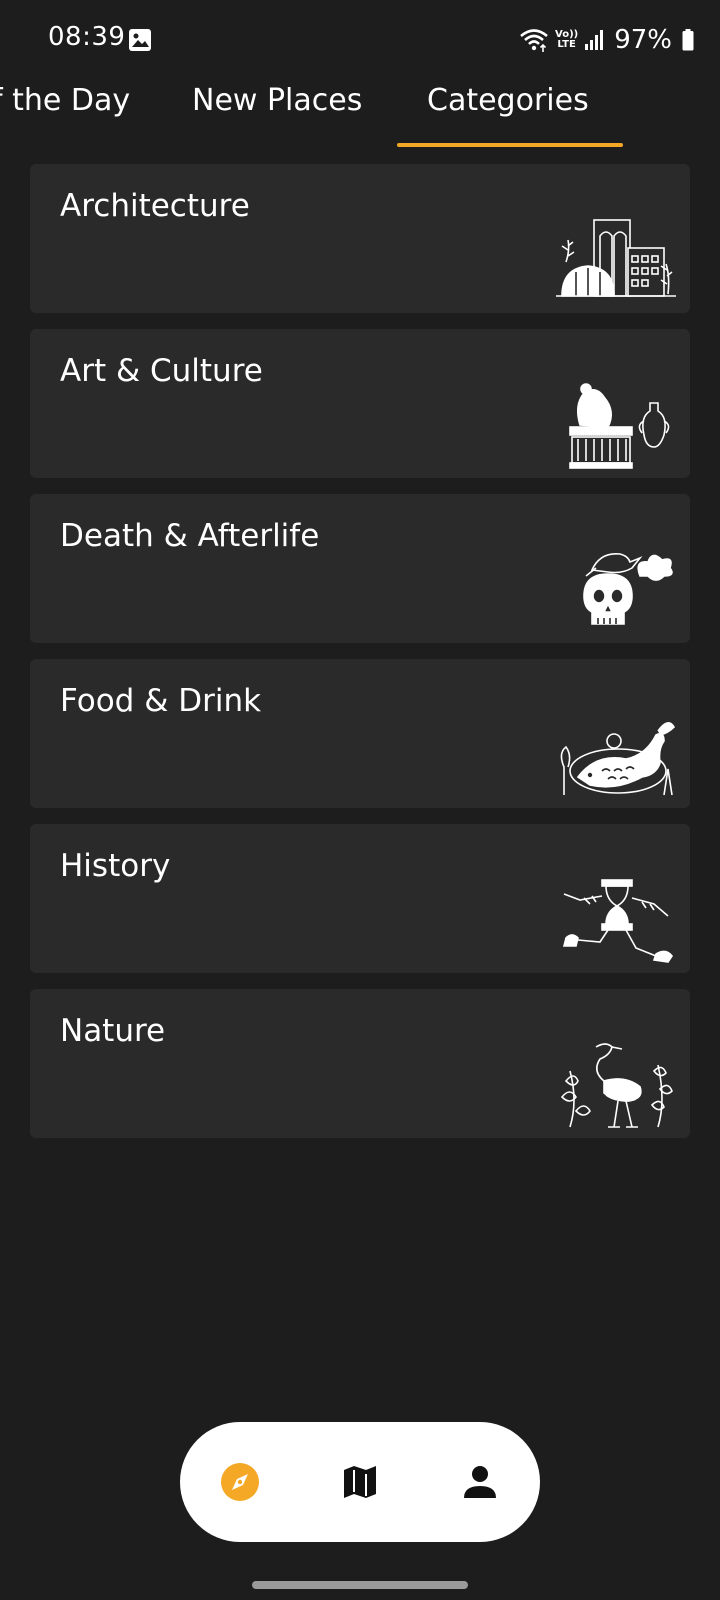  I want to click on category-card-architecture: Architecture, so click(360, 238).